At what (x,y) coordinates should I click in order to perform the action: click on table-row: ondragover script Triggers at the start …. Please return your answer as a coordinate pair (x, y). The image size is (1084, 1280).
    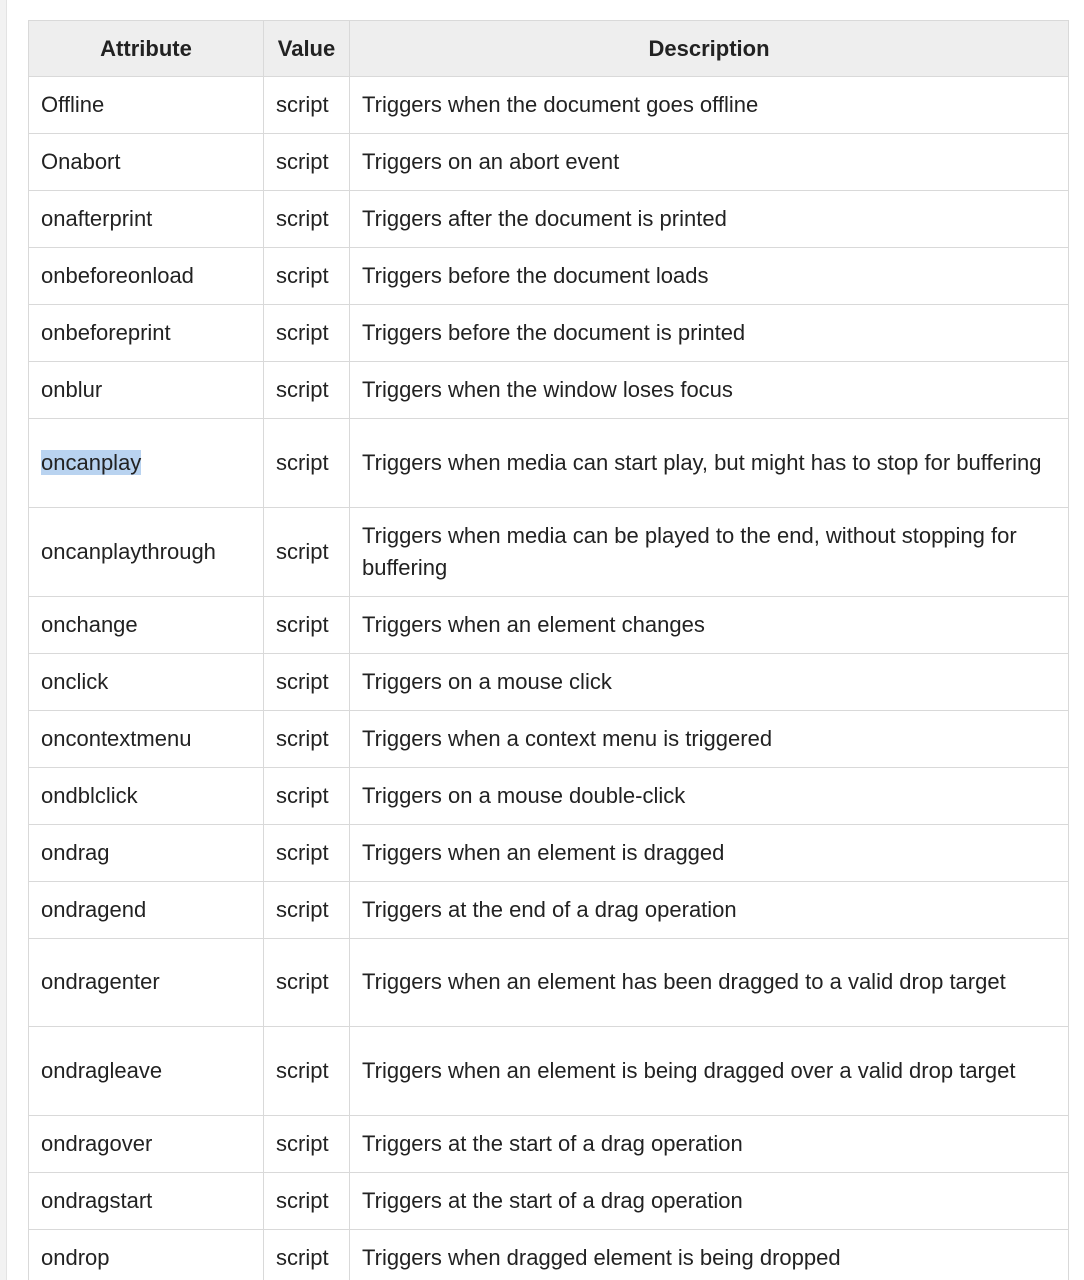
    Looking at the image, I should click on (548, 1143).